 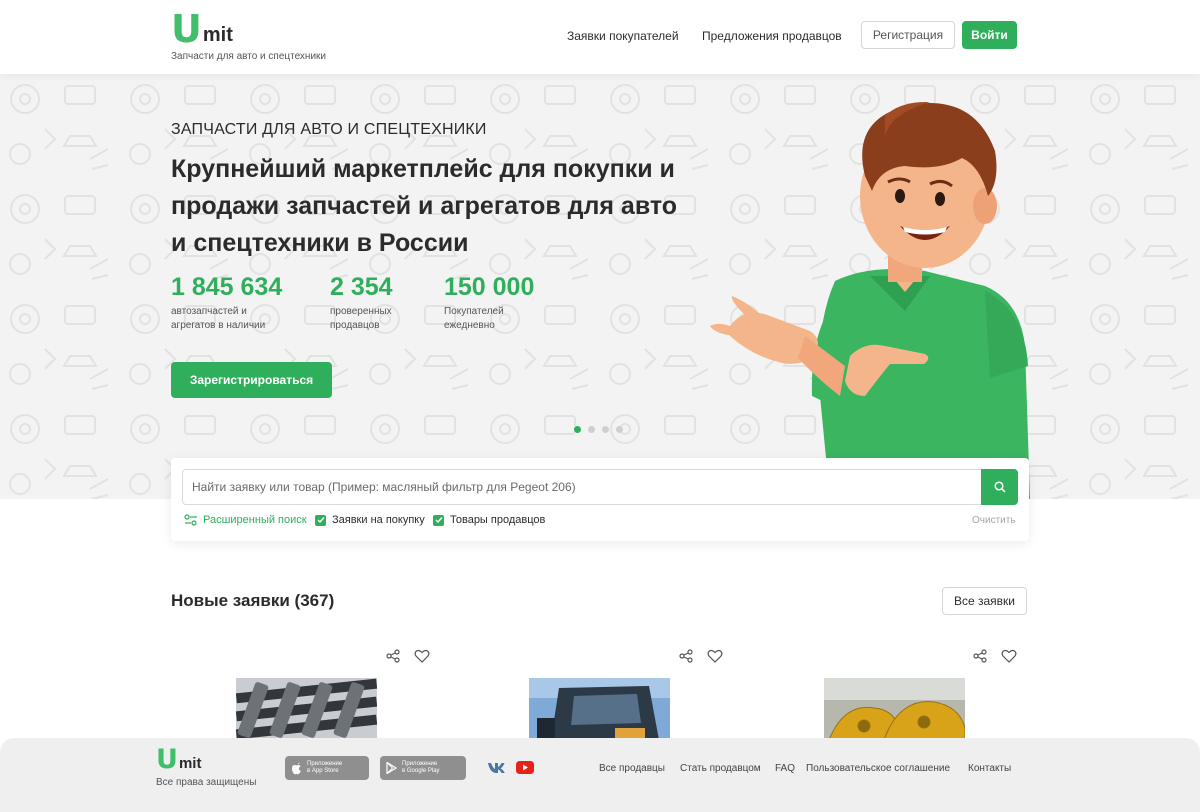 I want to click on footer-logo: U mit, so click(x=178, y=760).